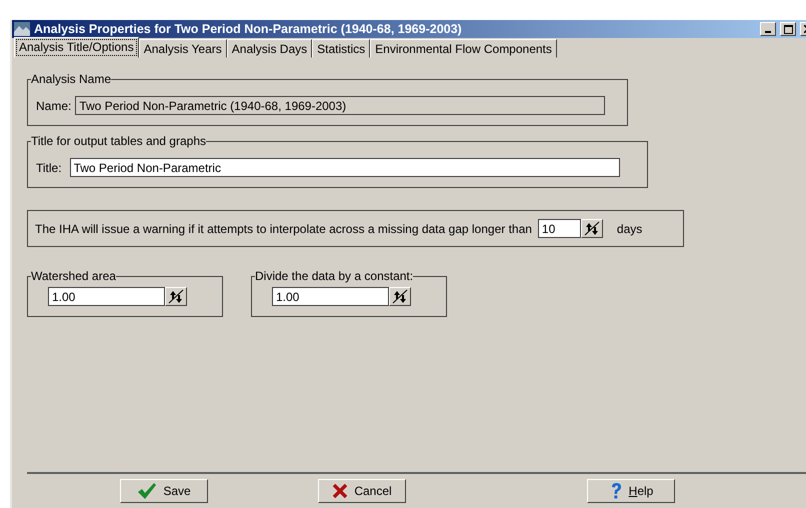 The height and width of the screenshot is (508, 806). I want to click on group-label: Watershed area, so click(73, 276).